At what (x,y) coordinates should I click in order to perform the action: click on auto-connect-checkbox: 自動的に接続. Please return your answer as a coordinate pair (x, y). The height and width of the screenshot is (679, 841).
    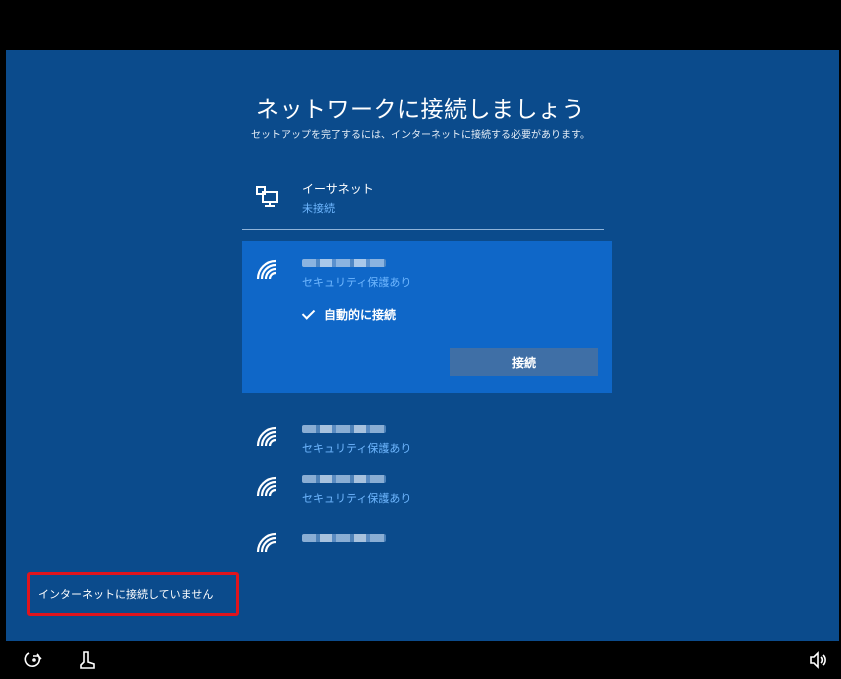
    Looking at the image, I should click on (349, 314).